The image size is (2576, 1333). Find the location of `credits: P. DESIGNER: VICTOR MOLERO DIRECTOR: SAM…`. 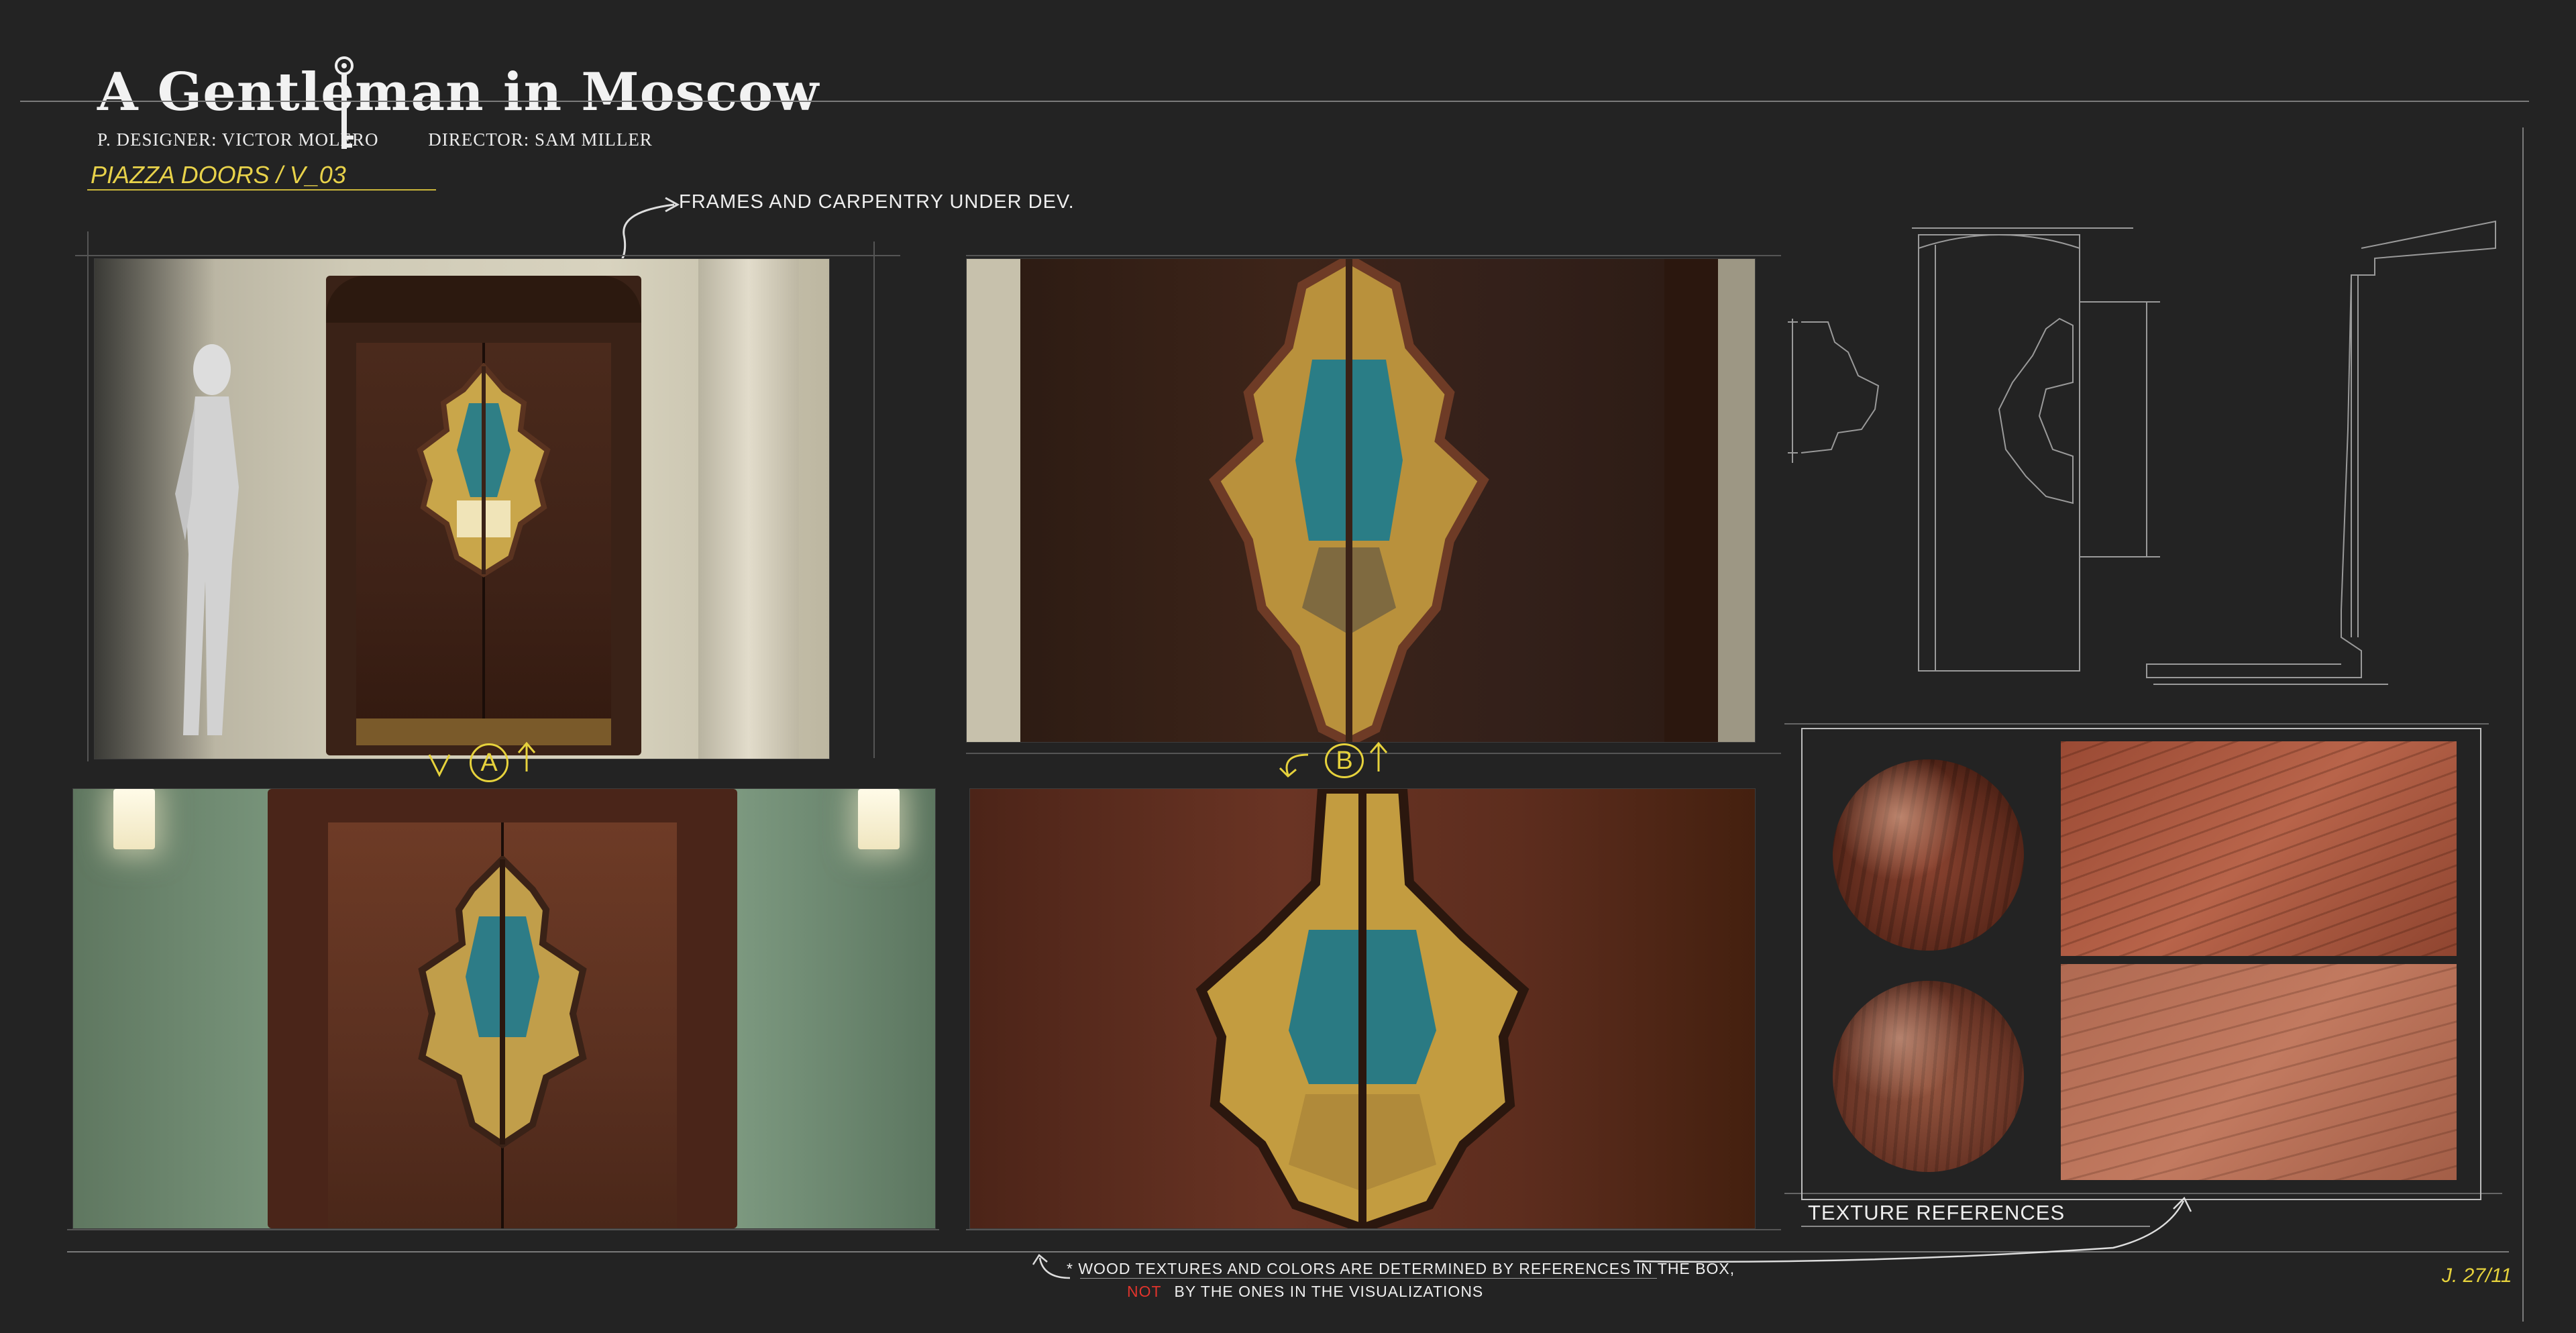

credits: P. DESIGNER: VICTOR MOLERO DIRECTOR: SAM… is located at coordinates (383, 139).